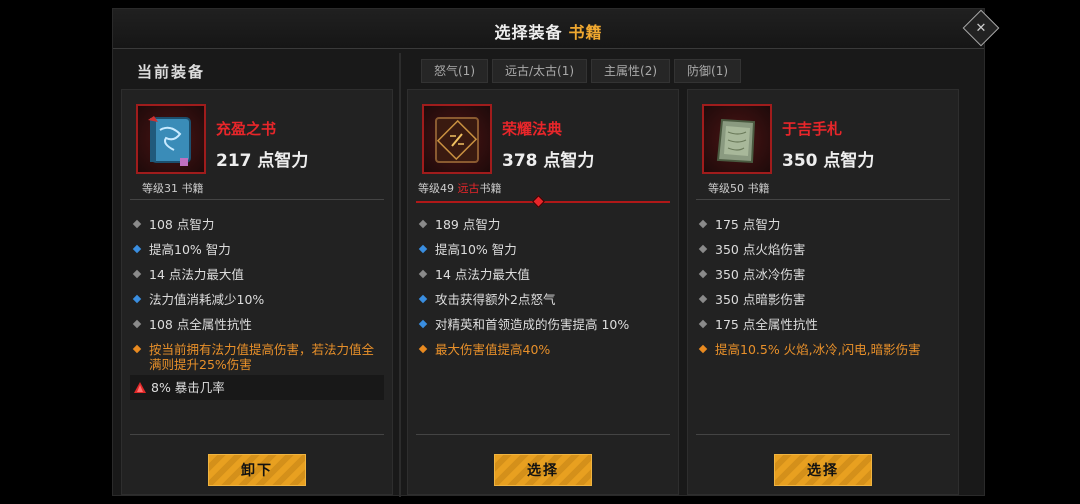 Image resolution: width=1080 pixels, height=504 pixels. I want to click on dark-tome-icon, so click(457, 140).